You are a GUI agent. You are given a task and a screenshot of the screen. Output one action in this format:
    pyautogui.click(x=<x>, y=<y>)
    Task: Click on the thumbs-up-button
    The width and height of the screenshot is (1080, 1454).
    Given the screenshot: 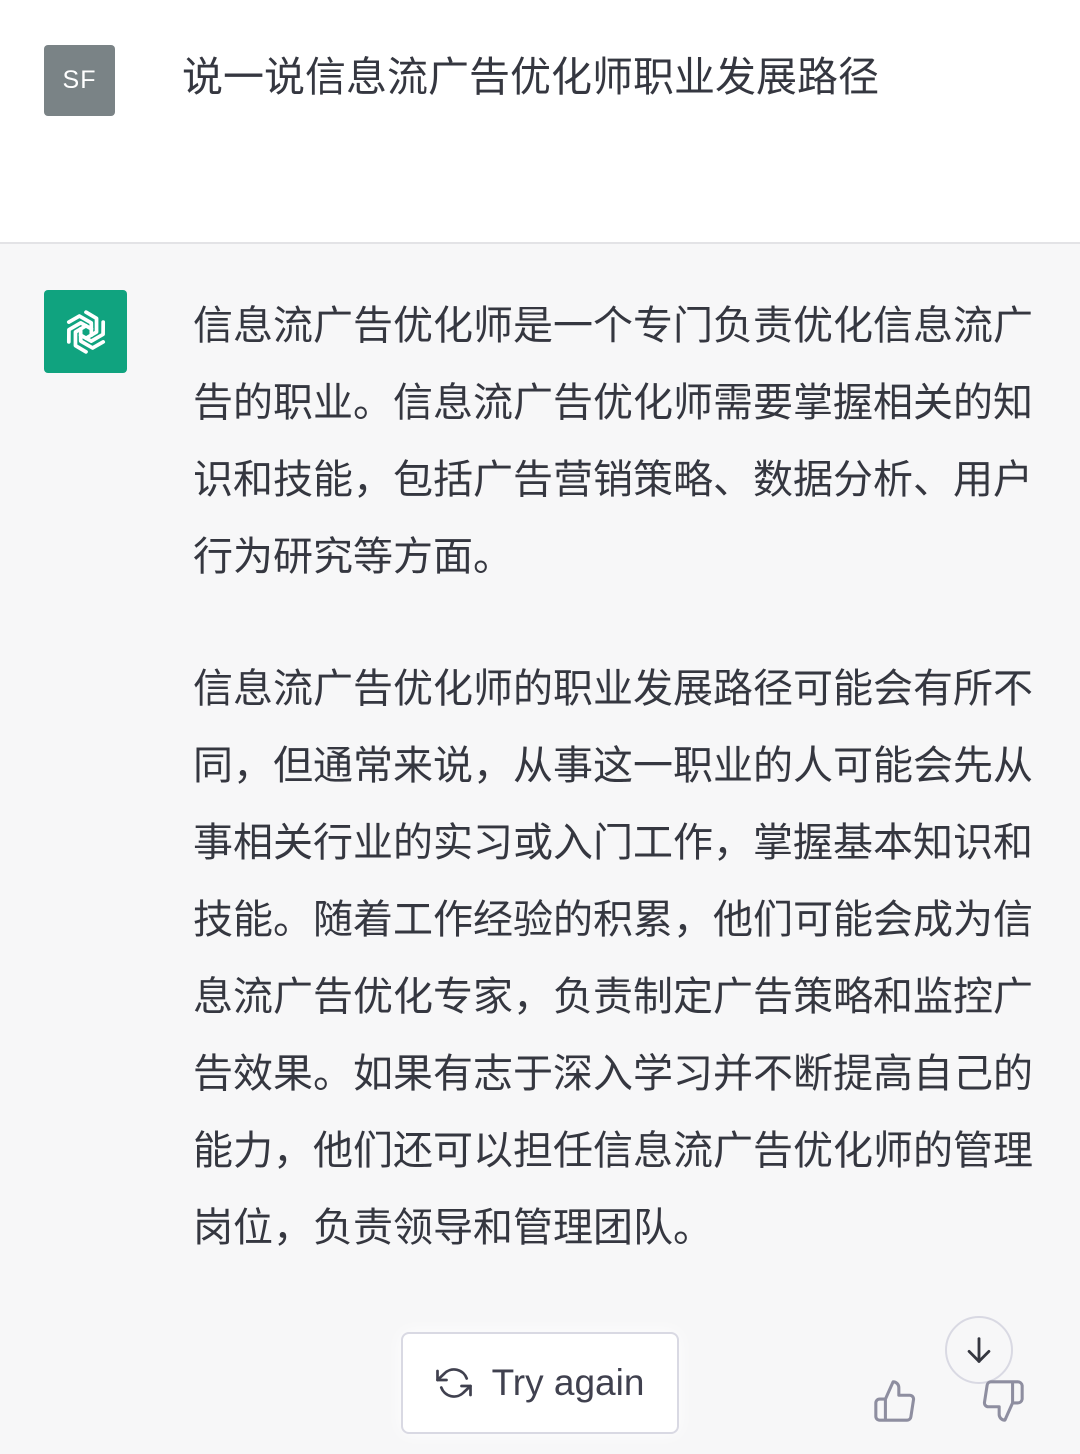 What is the action you would take?
    pyautogui.click(x=895, y=1401)
    